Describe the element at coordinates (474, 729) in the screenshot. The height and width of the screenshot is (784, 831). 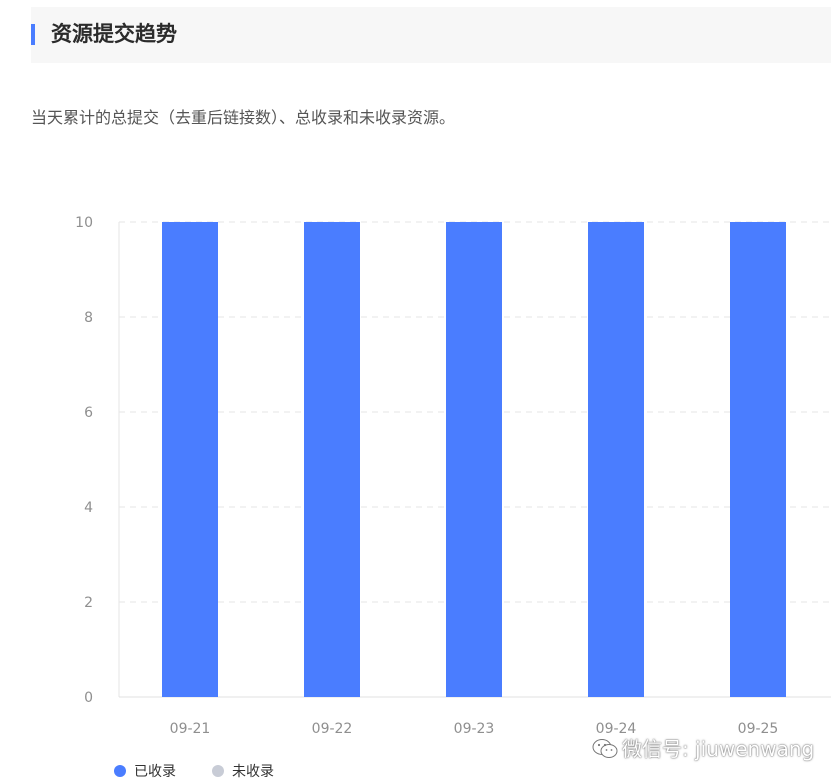
I see `x-tick-label-09-23: 09-23` at that location.